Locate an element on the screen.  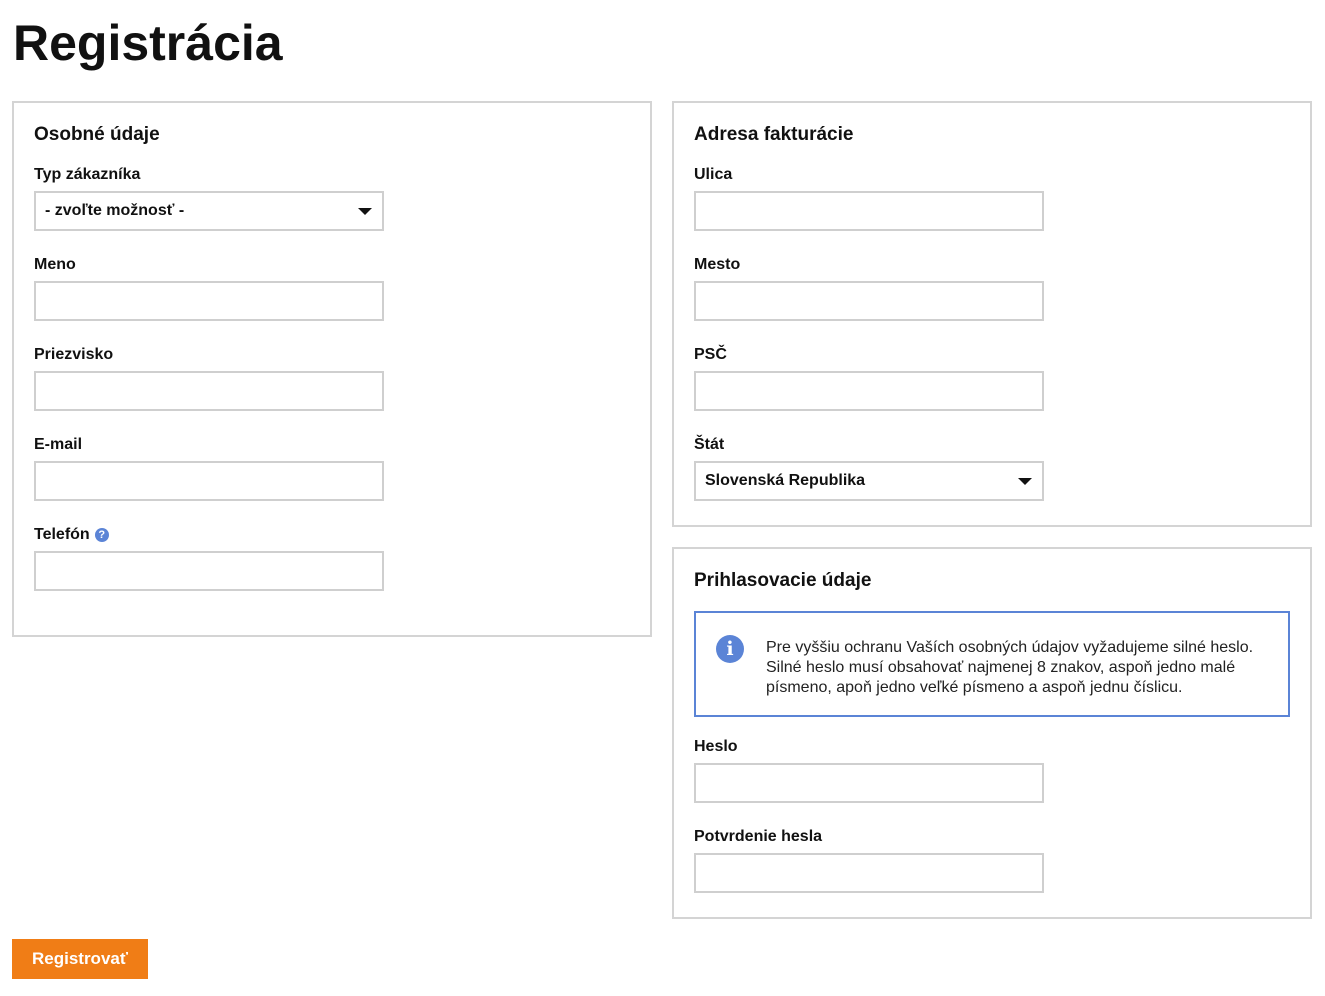
first-name-label: Meno is located at coordinates (55, 264).